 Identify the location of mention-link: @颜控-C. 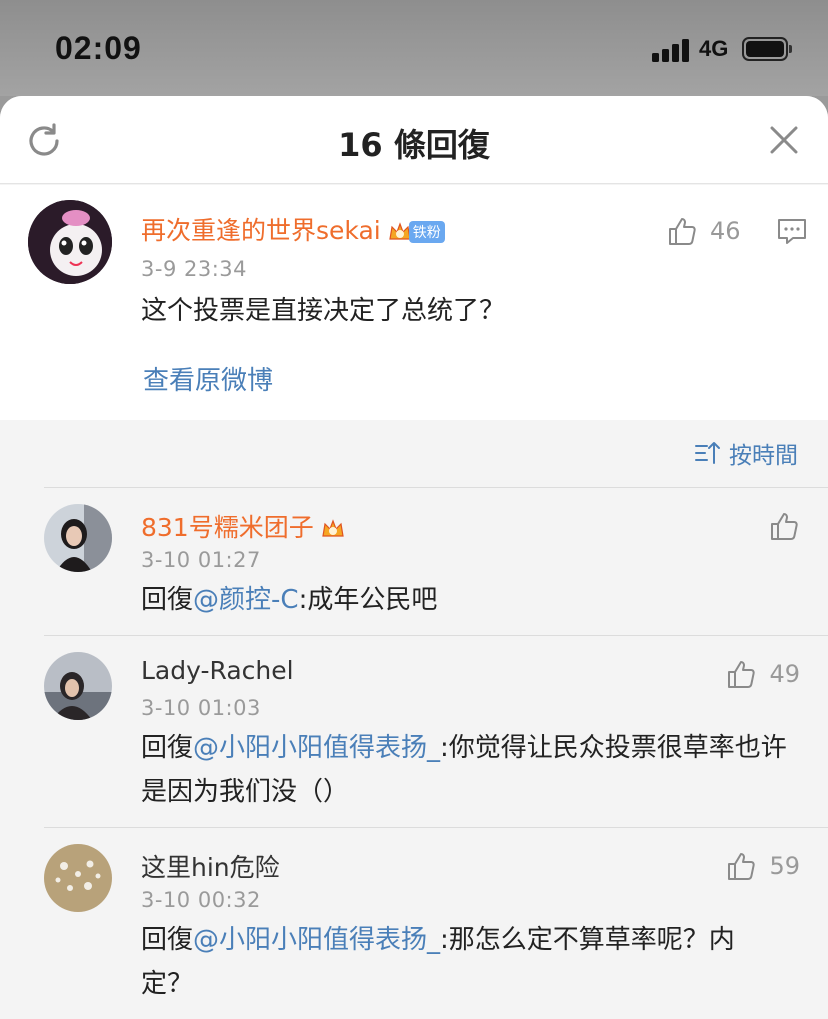
(246, 600).